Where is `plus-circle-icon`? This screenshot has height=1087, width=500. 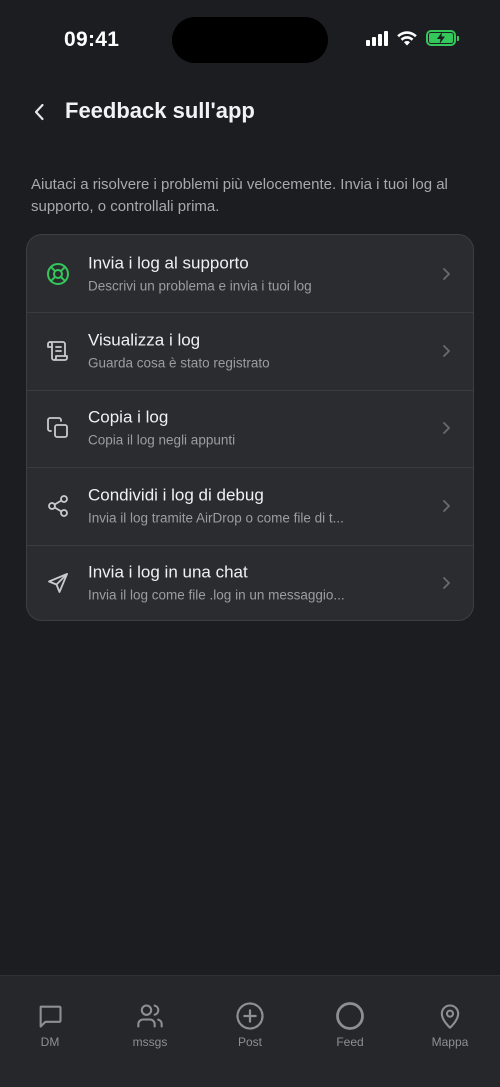 plus-circle-icon is located at coordinates (250, 1016).